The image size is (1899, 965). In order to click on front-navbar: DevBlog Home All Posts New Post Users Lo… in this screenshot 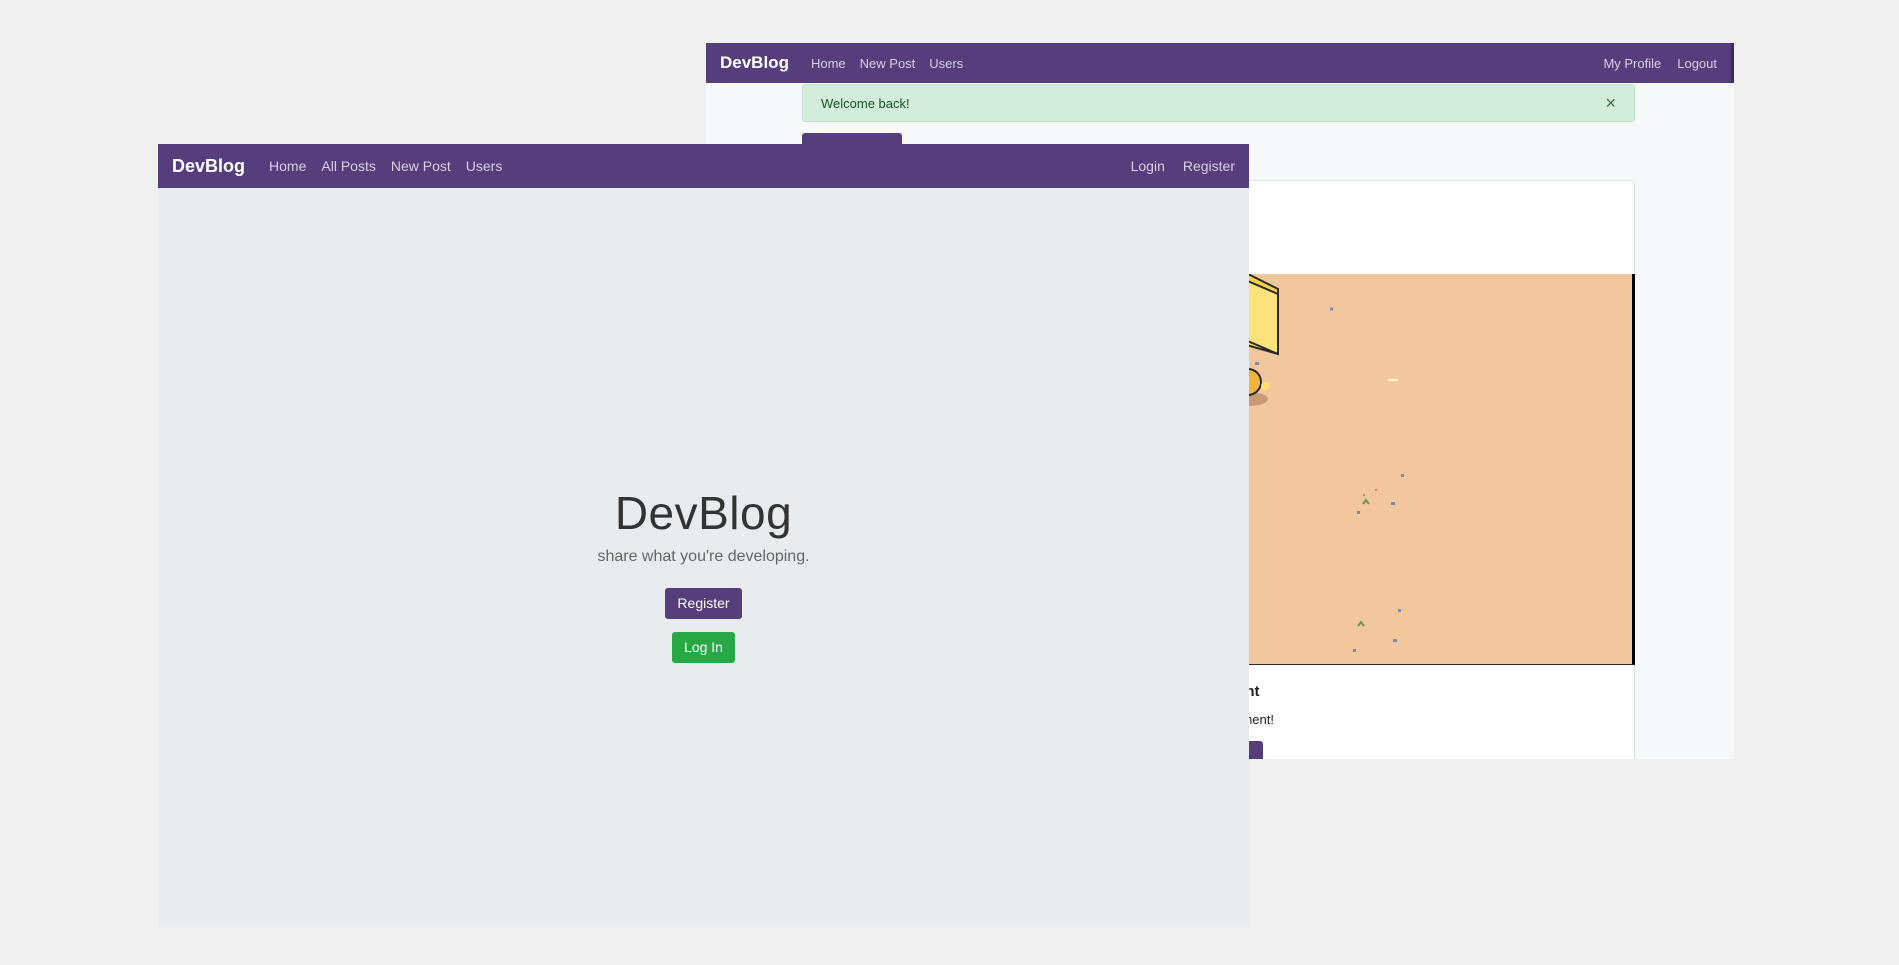, I will do `click(703, 166)`.